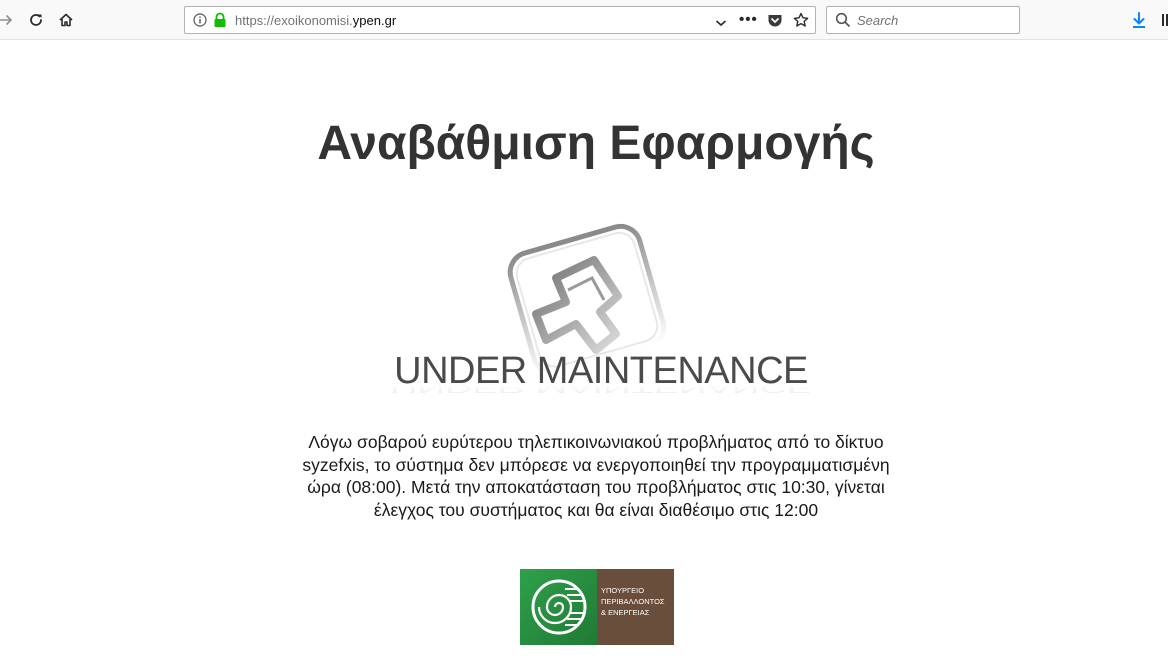 The width and height of the screenshot is (1168, 656). I want to click on url-prefix: https://exoikonomisi., so click(294, 20).